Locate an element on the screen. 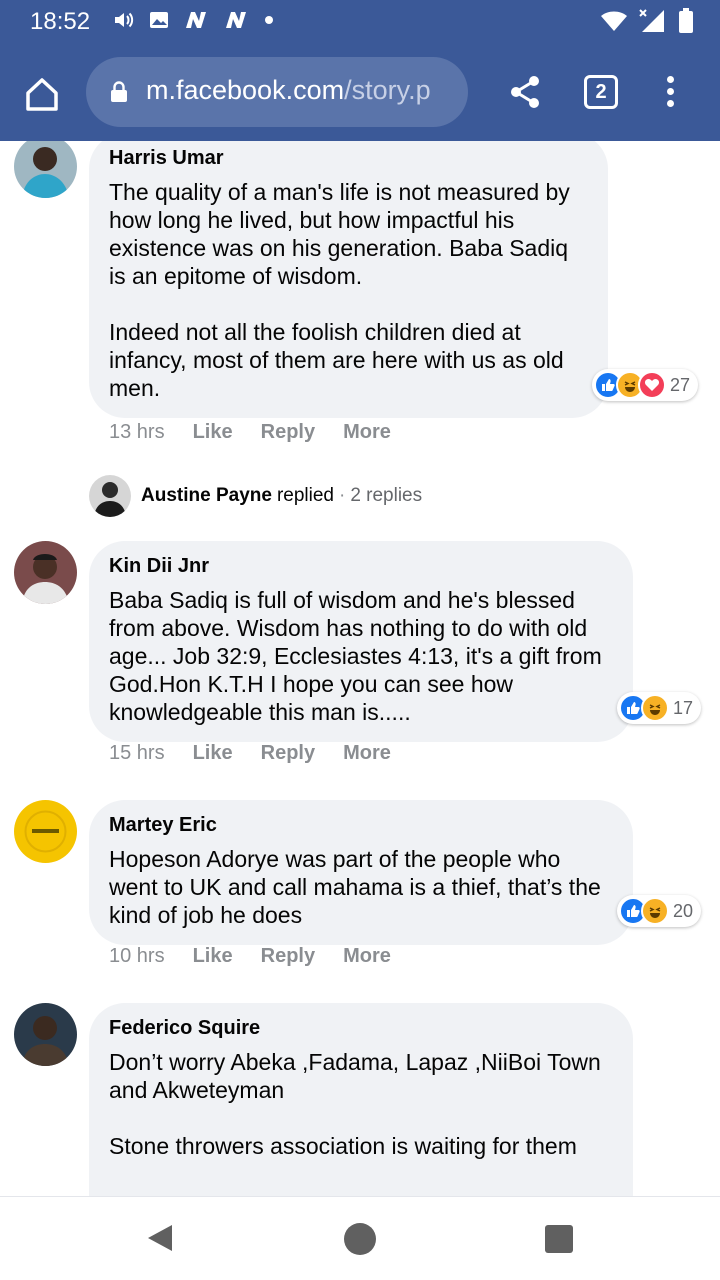  comment-author: Federico Squire is located at coordinates (361, 1028).